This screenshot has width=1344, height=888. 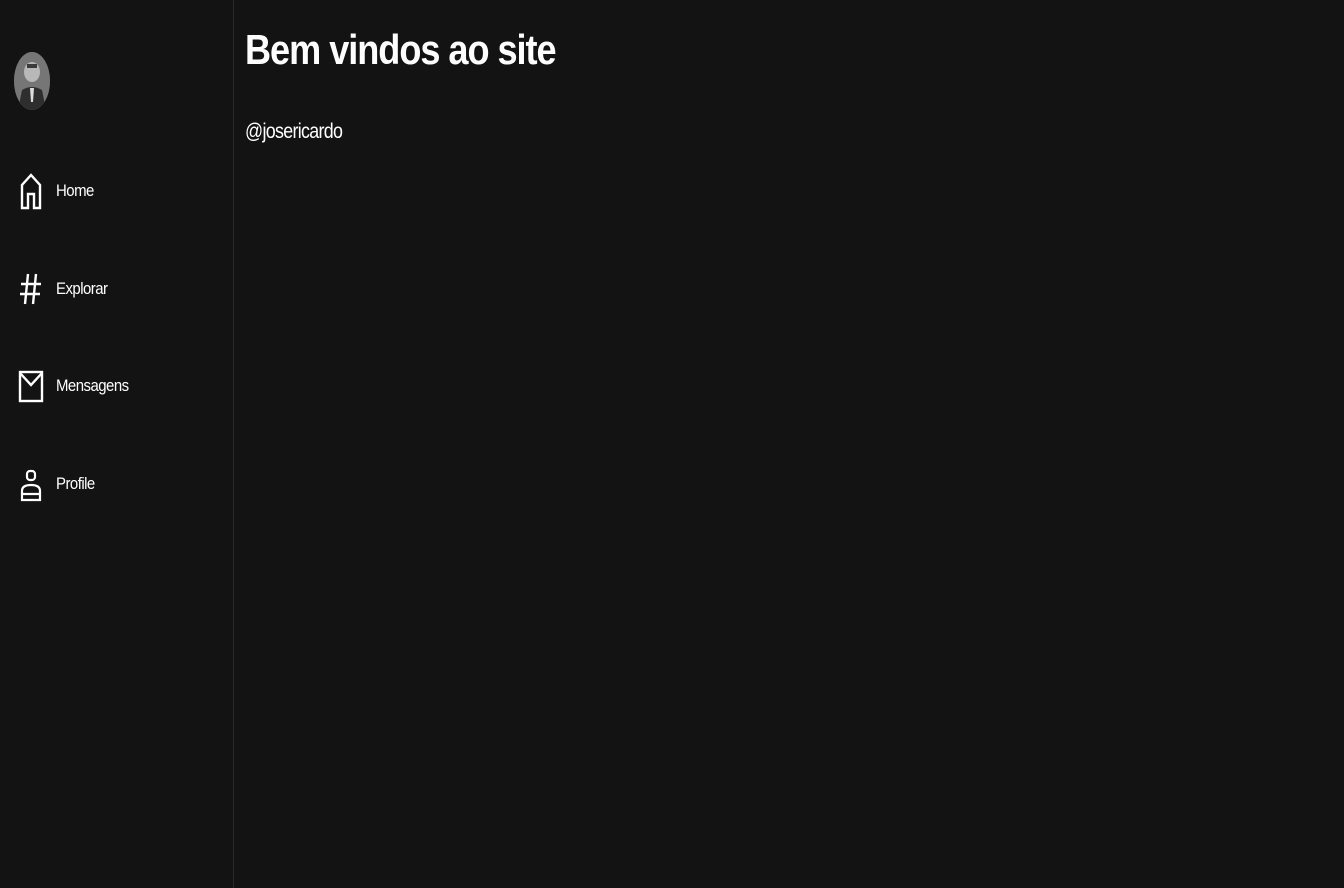 I want to click on home-icon, so click(x=31, y=191).